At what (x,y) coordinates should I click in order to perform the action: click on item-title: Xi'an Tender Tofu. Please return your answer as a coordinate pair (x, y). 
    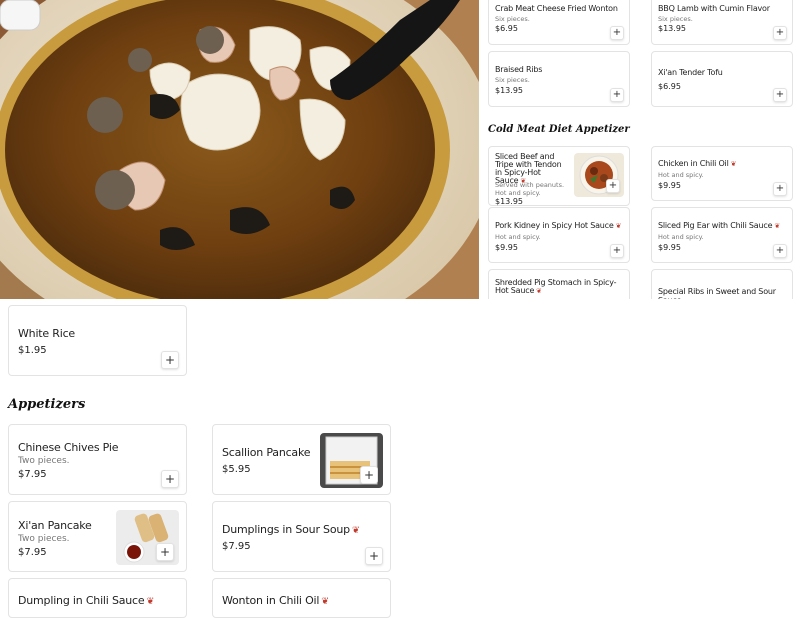
    Looking at the image, I should click on (690, 72).